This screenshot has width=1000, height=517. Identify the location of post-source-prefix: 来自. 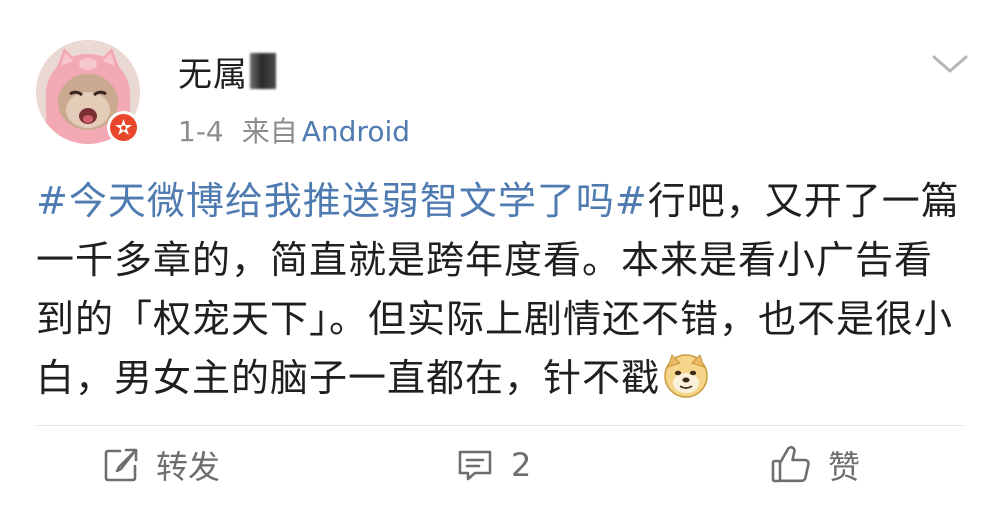
(269, 131).